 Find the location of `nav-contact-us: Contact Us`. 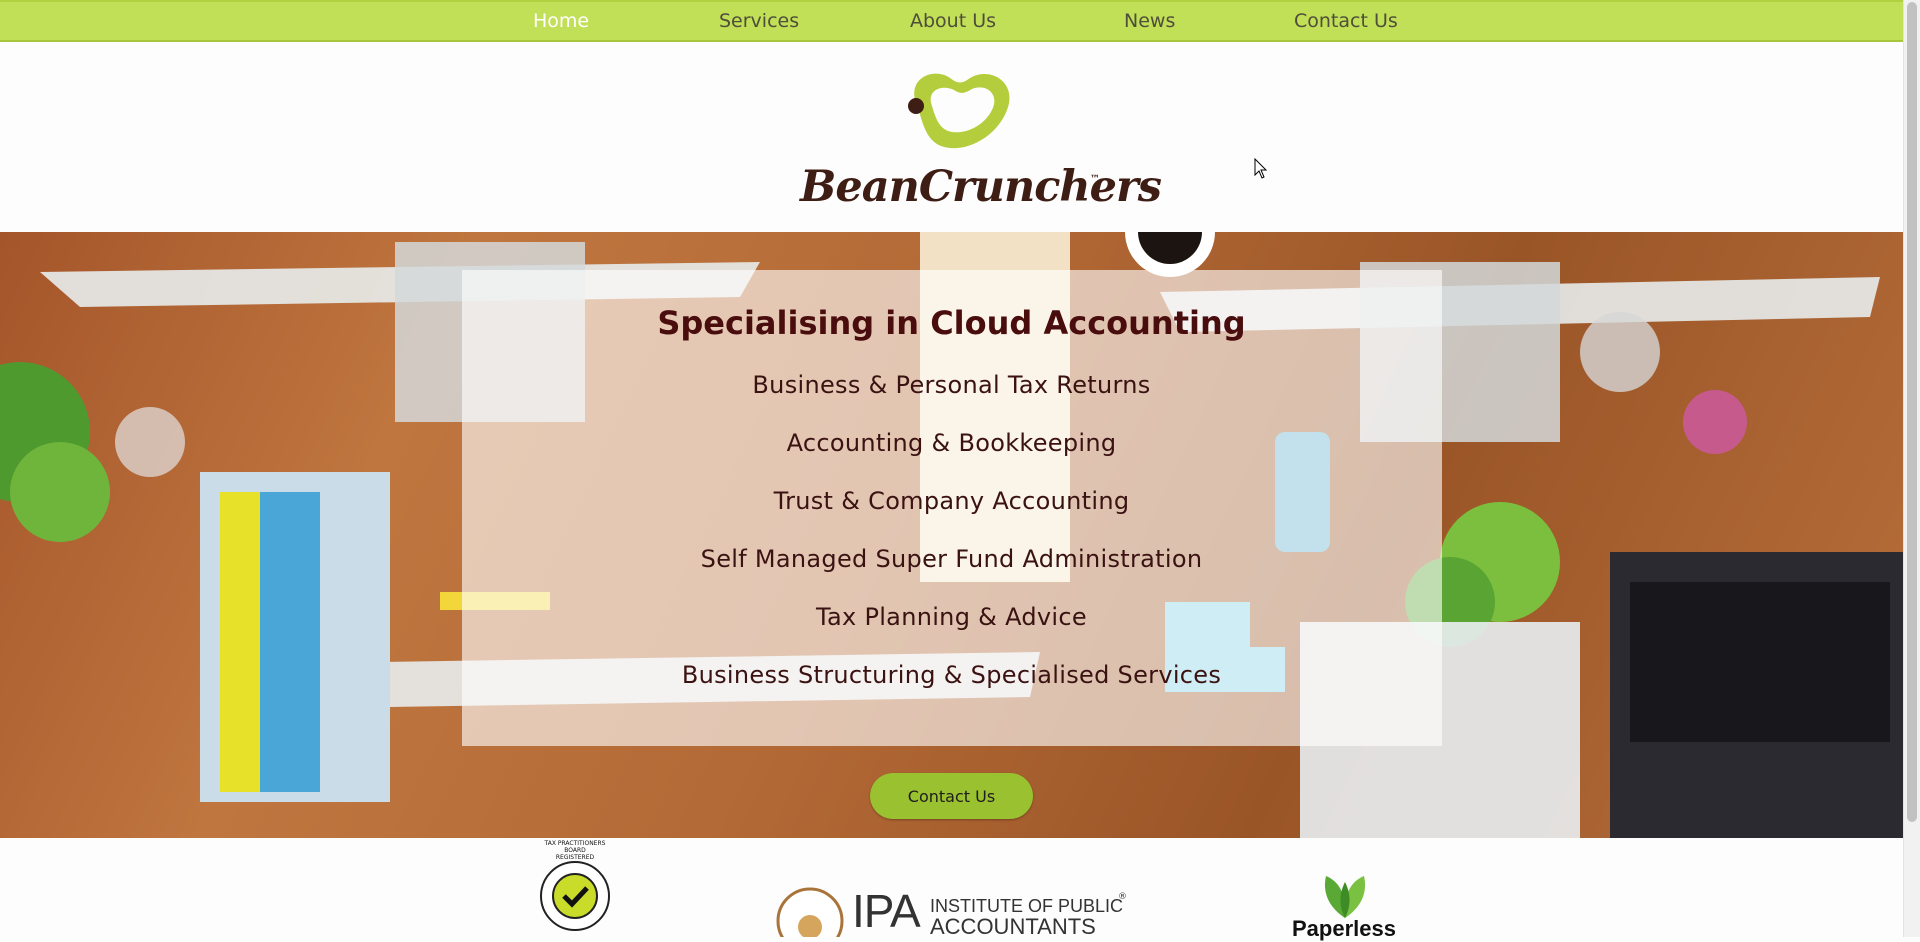

nav-contact-us: Contact Us is located at coordinates (1346, 21).